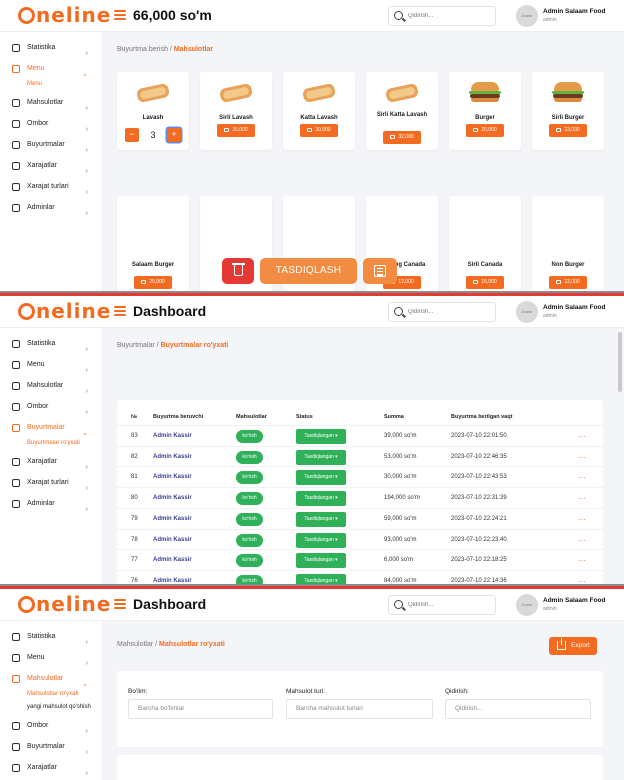  Describe the element at coordinates (568, 130) in the screenshot. I see `add-to-order-button: 23,000` at that location.